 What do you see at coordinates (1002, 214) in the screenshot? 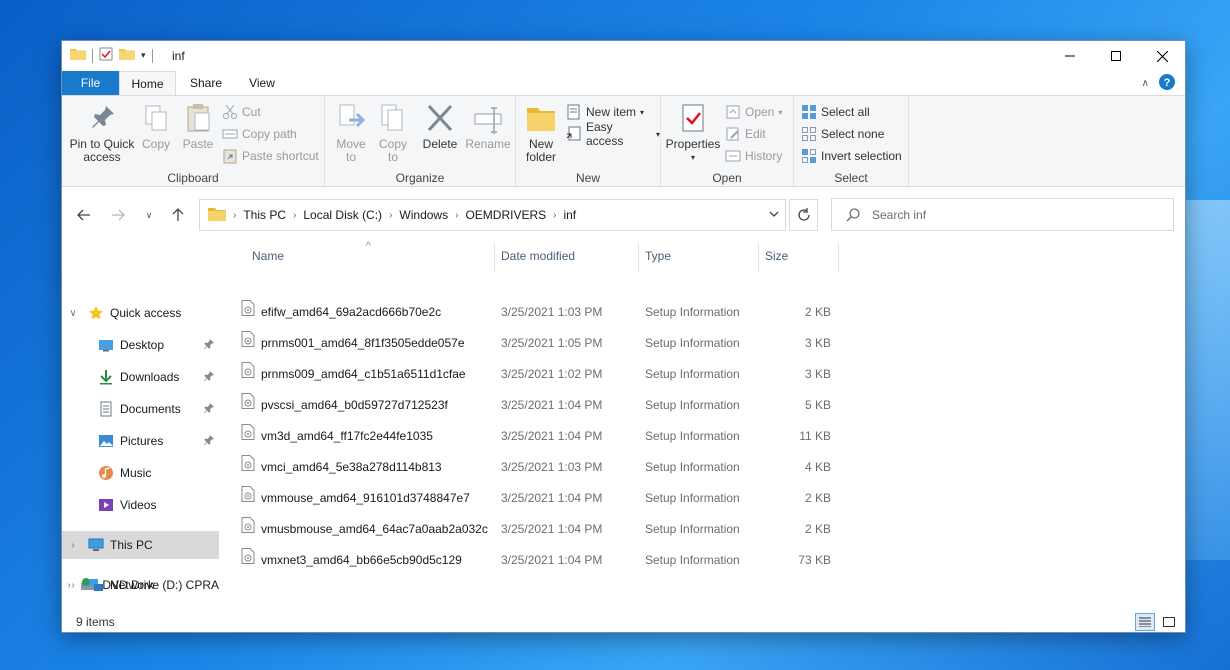
I see `search-box: Search inf` at bounding box center [1002, 214].